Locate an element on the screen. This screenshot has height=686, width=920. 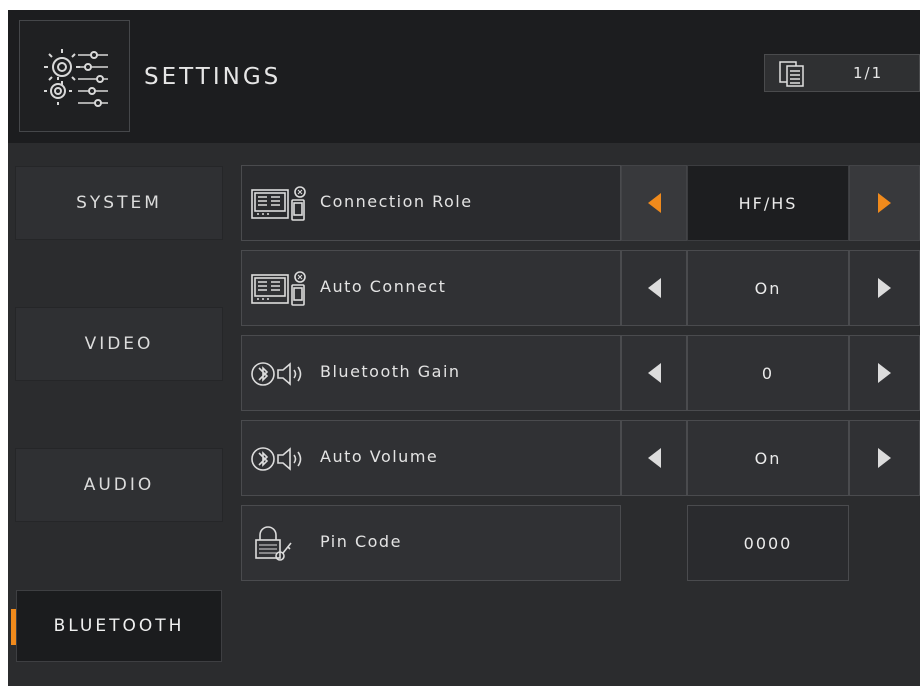
setting-value: 0 is located at coordinates (768, 373).